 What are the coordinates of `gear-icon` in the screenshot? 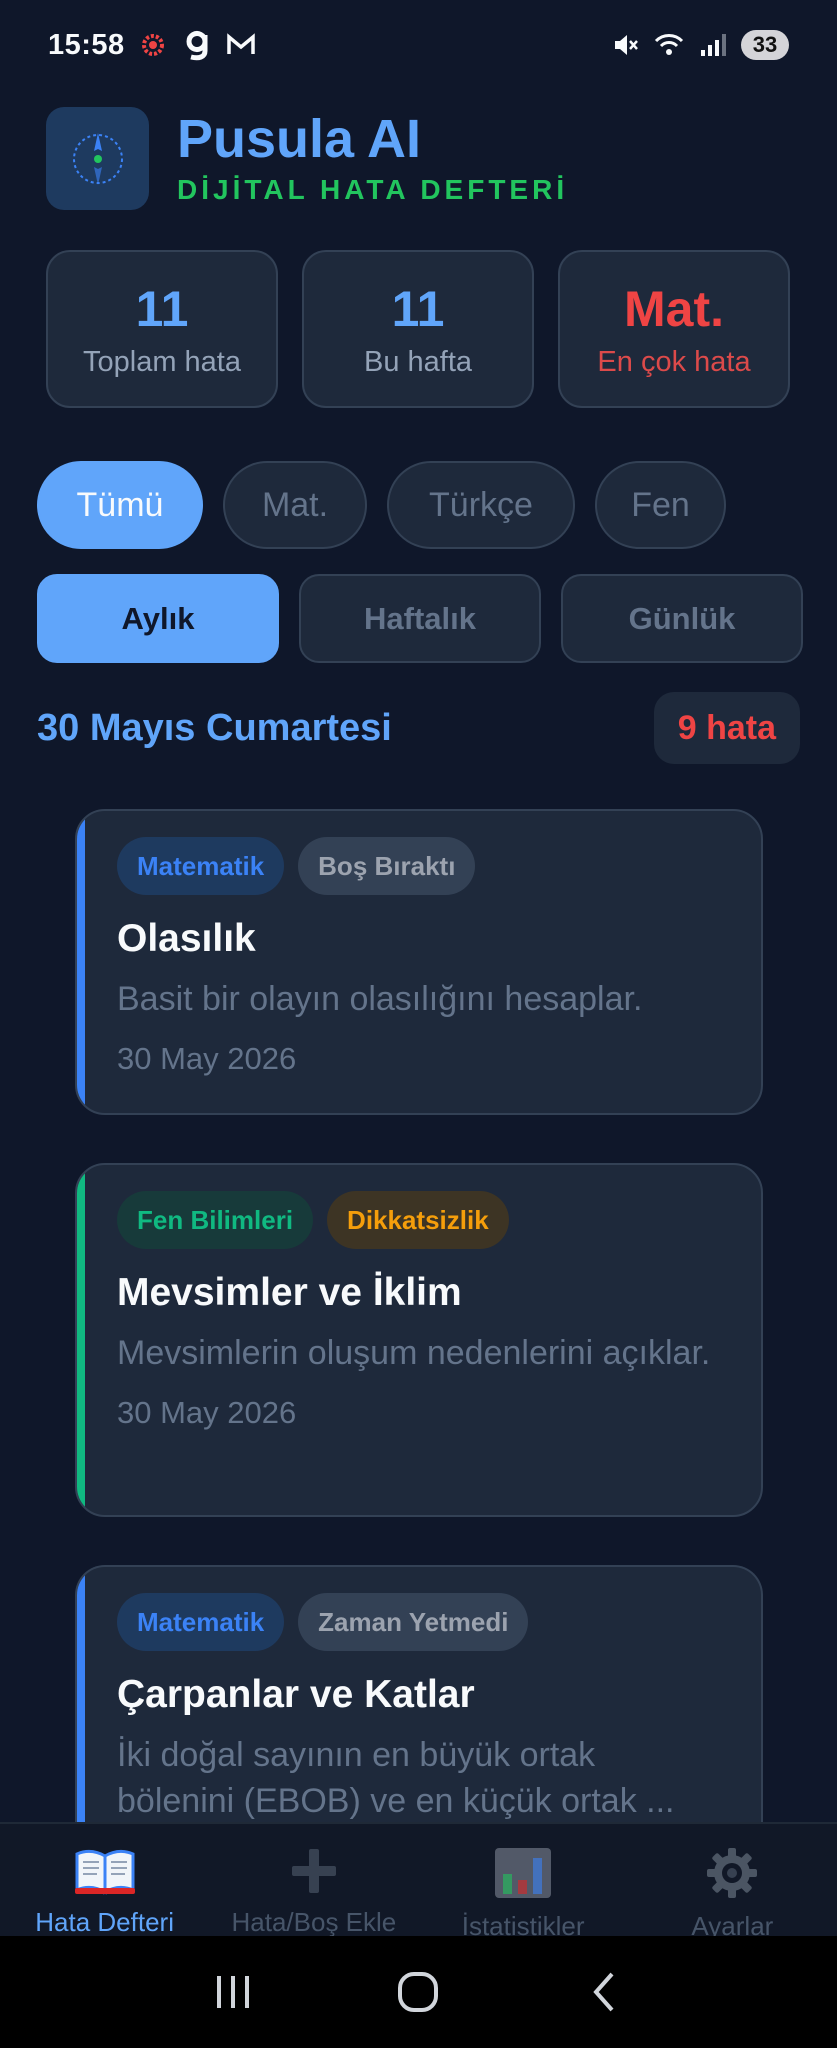 It's located at (732, 1875).